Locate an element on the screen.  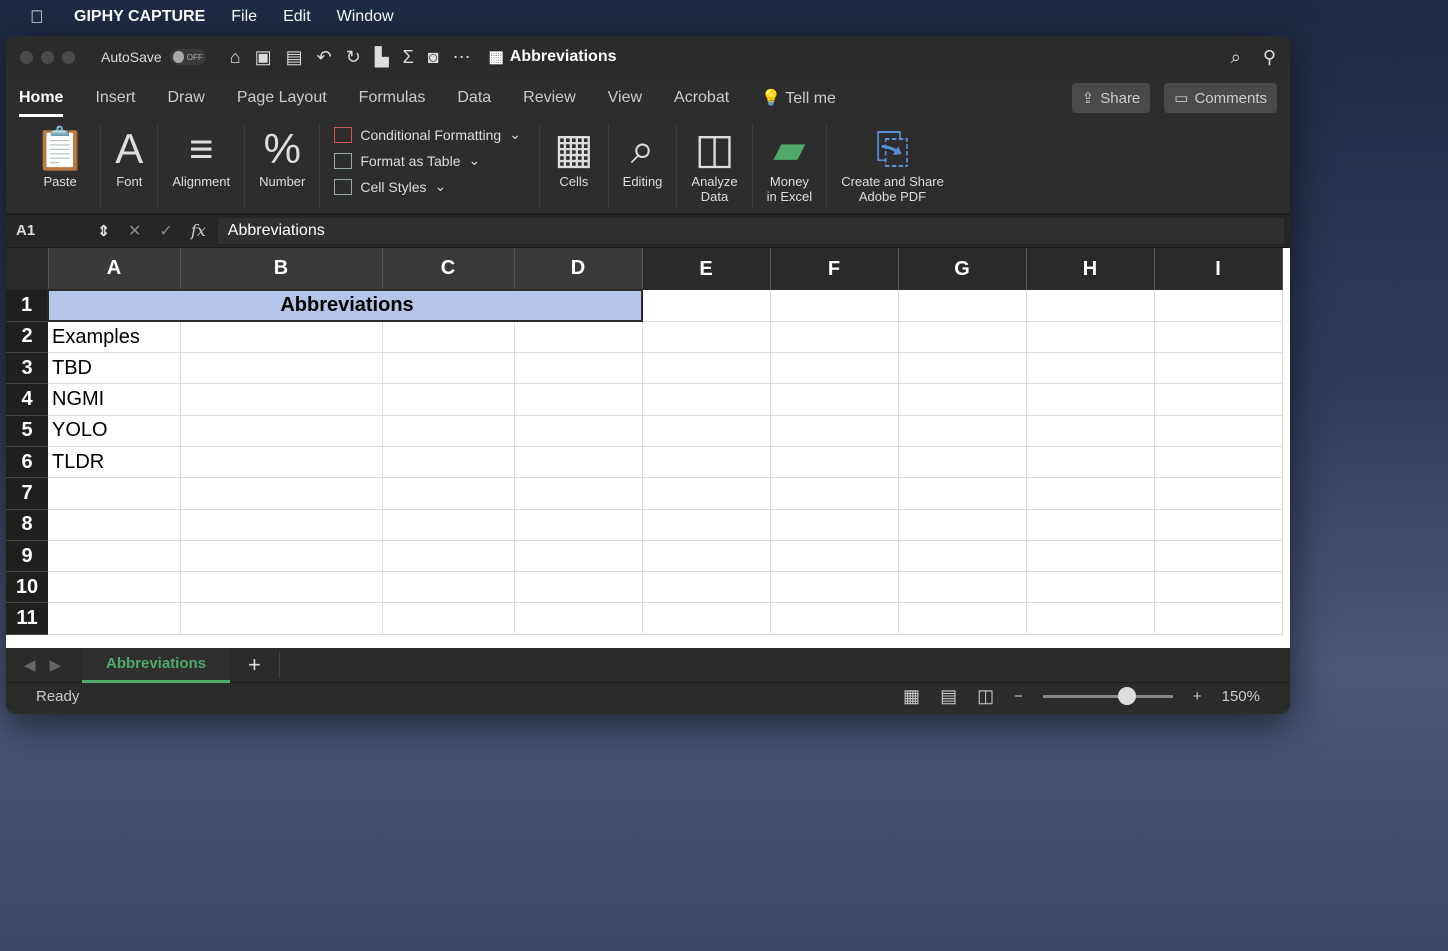
zoom-out-button: − is located at coordinates (1018, 696).